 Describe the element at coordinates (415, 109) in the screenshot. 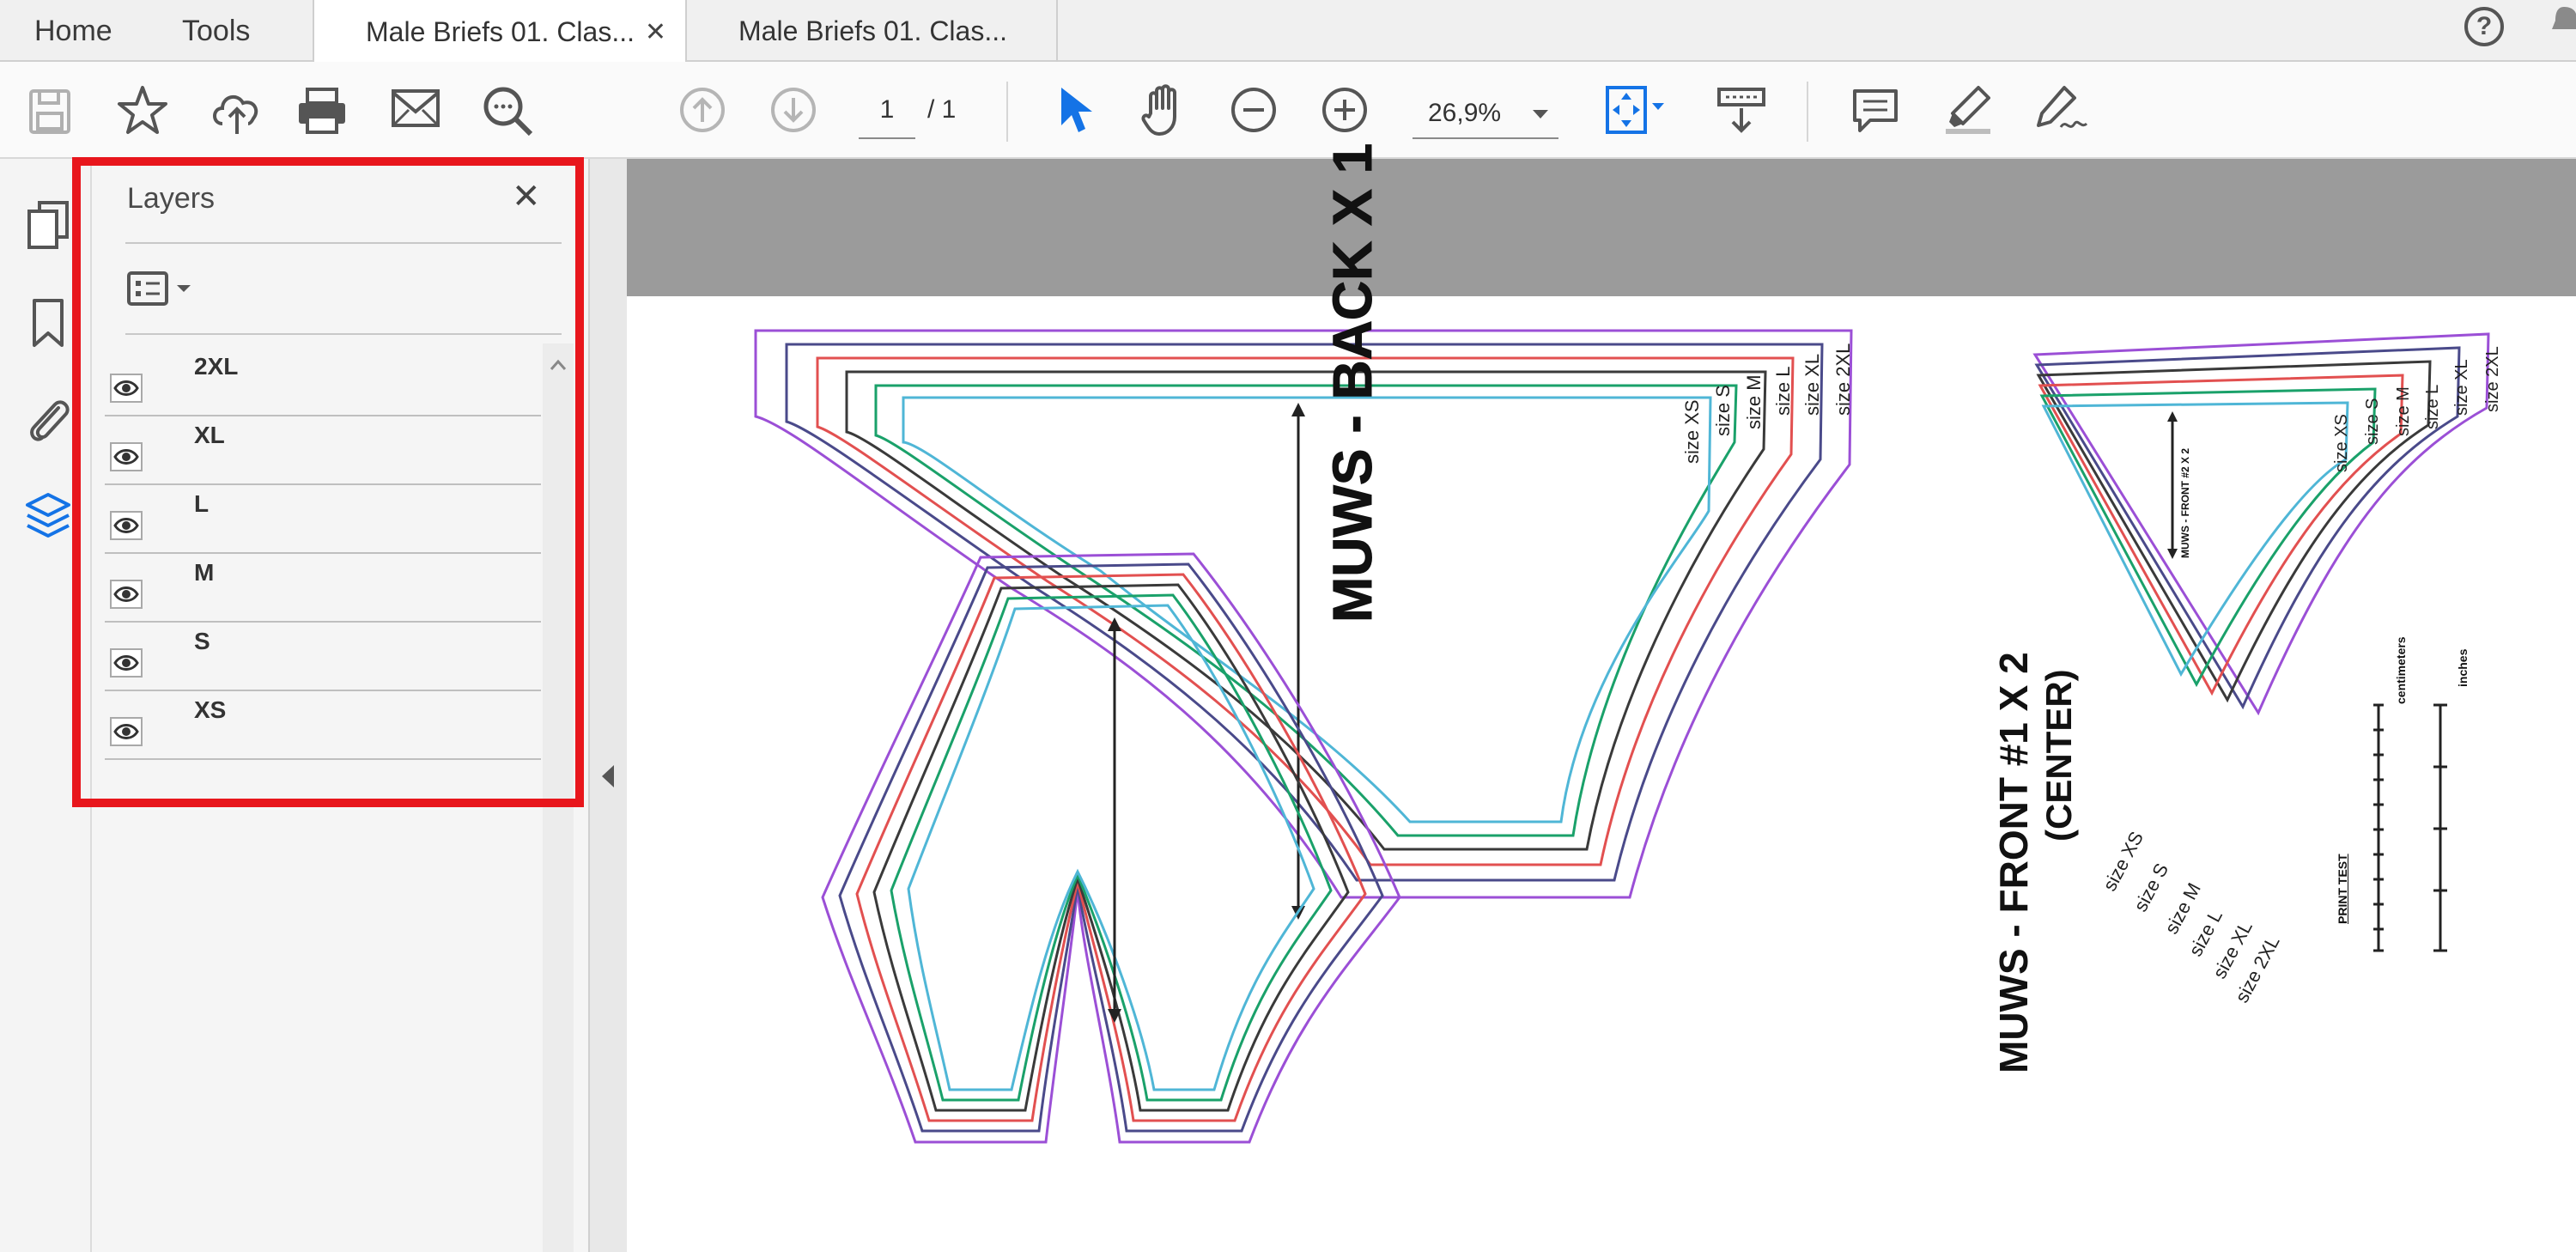

I see `email-icon` at that location.